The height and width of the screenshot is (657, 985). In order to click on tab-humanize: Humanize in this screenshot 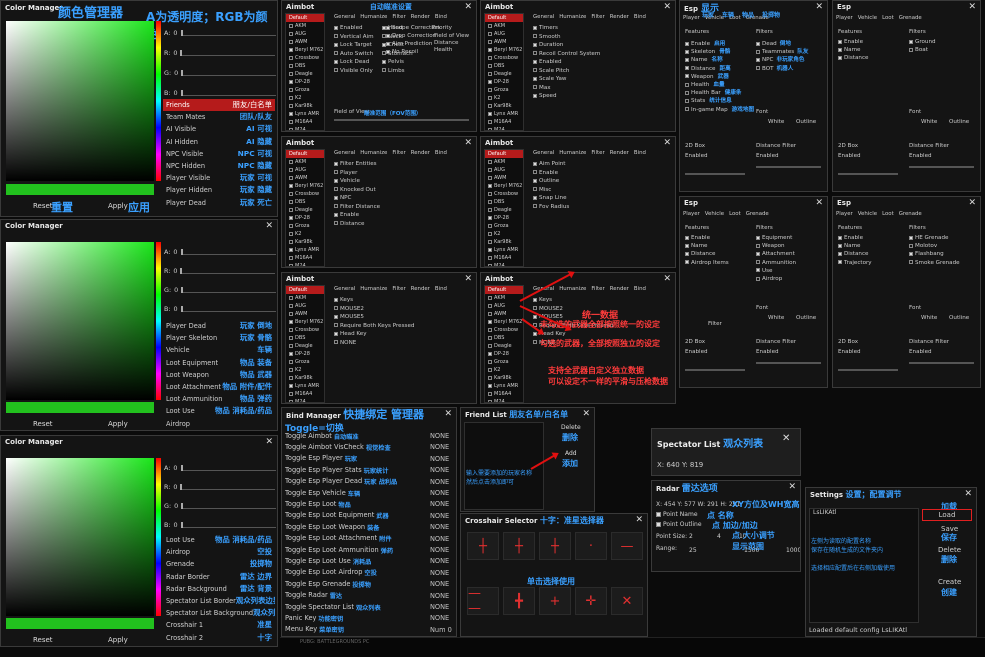, I will do `click(572, 289)`.